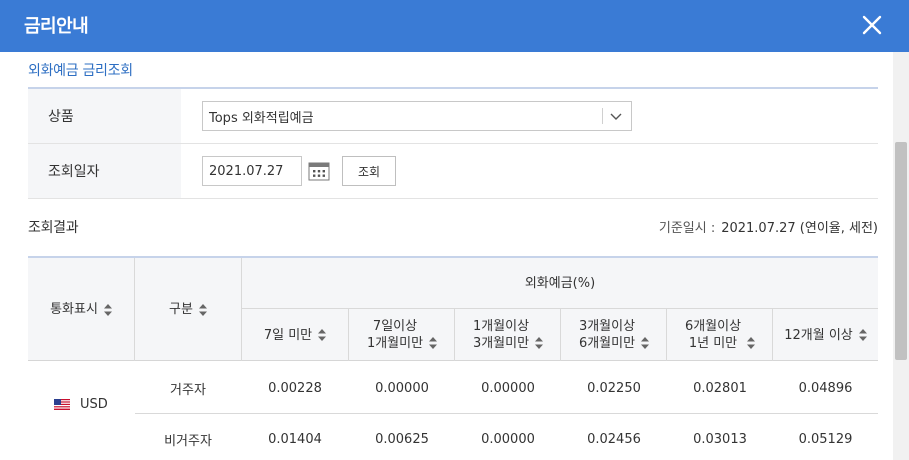 This screenshot has height=460, width=909. What do you see at coordinates (825, 439) in the screenshot?
I see `rate-cell: 0.05129` at bounding box center [825, 439].